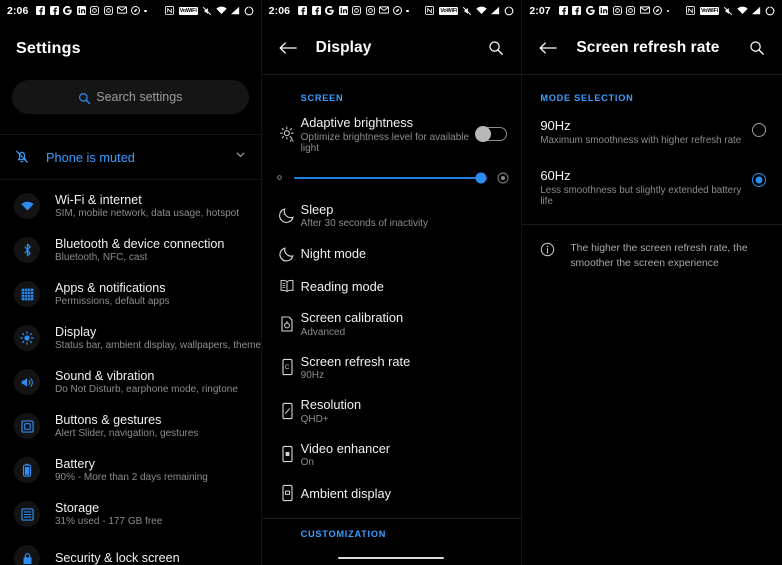 This screenshot has width=782, height=565. I want to click on sidebar-item-subtitle: 90% - More than 2 days remaining, so click(131, 477).